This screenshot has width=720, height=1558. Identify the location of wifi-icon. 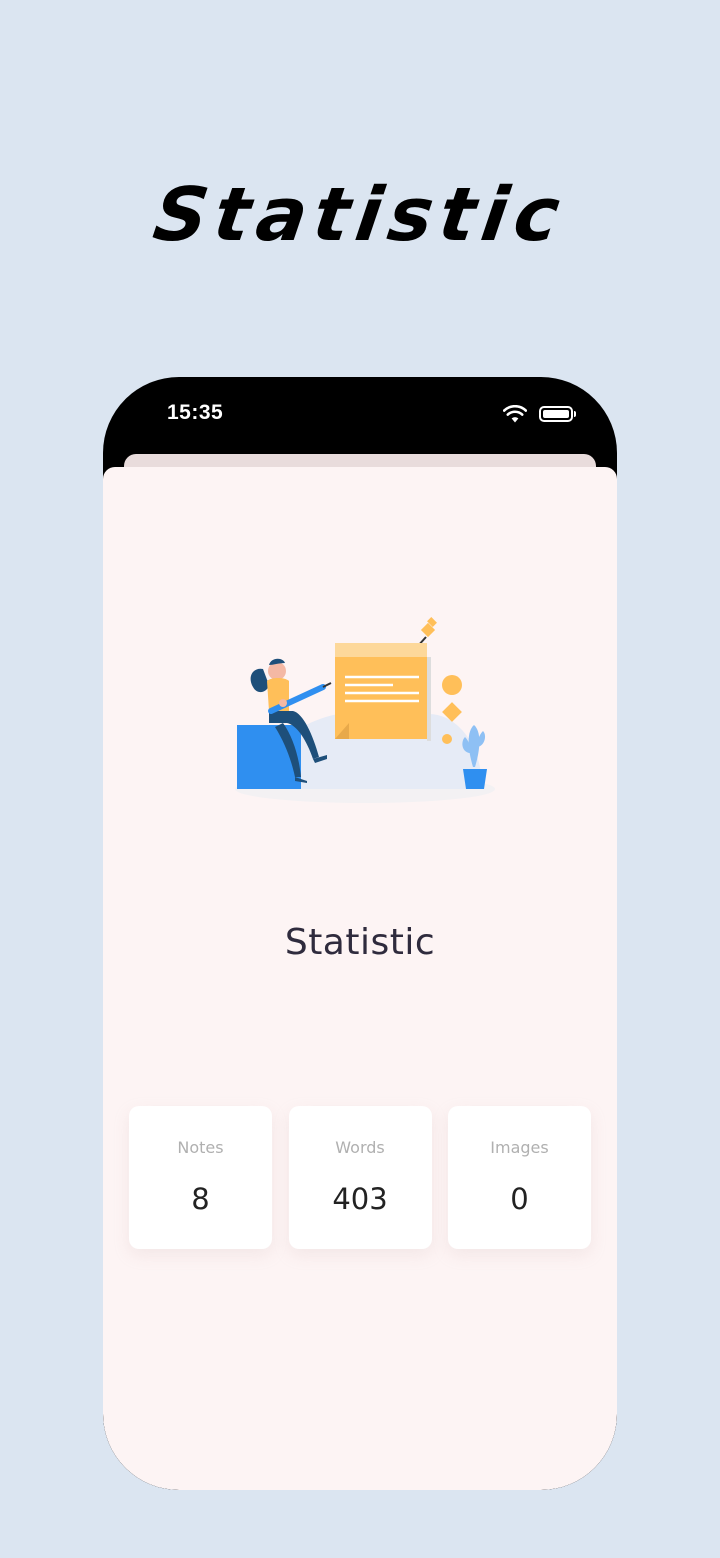
(515, 414).